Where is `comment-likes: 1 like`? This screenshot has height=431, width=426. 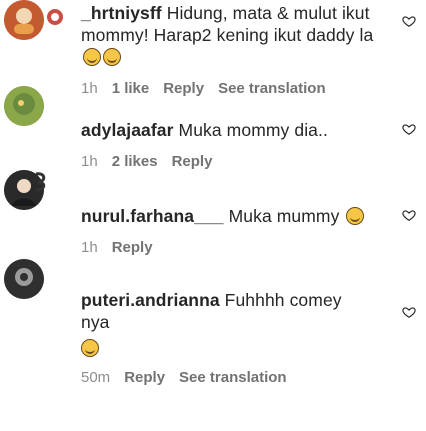 comment-likes: 1 like is located at coordinates (131, 88).